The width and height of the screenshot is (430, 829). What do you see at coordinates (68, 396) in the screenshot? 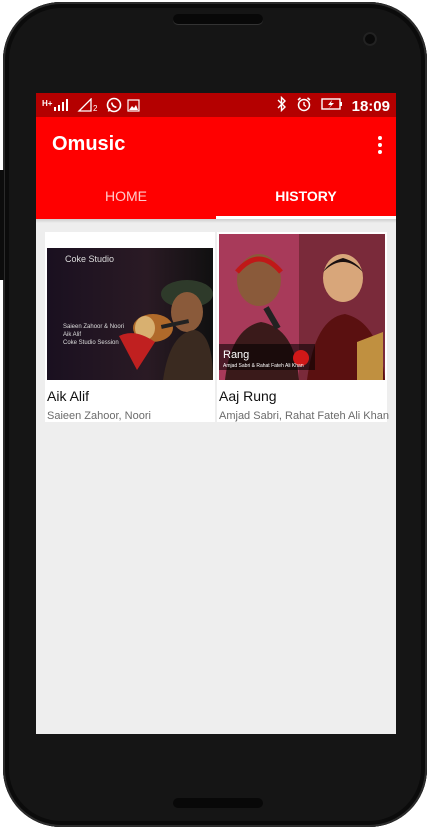
I see `video-title: Aik Alif` at bounding box center [68, 396].